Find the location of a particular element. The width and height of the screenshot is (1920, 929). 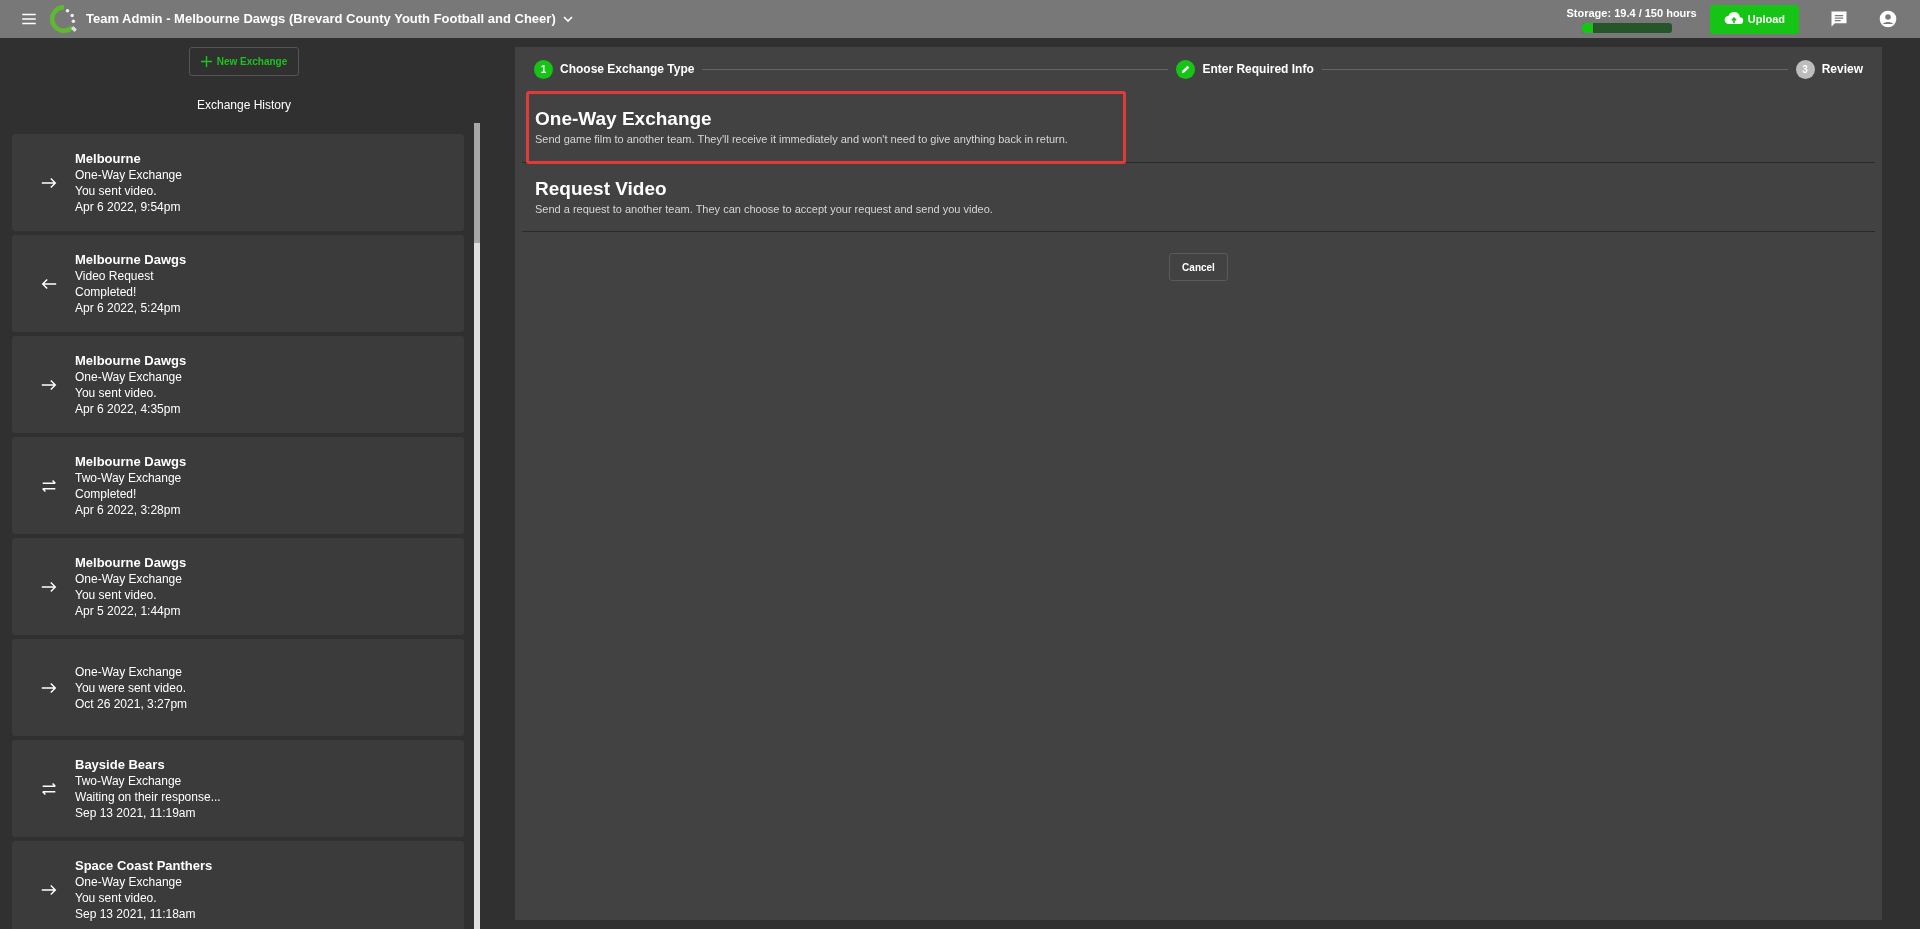

exchange-date: Apr 6 2022, 5:24pm is located at coordinates (128, 307).